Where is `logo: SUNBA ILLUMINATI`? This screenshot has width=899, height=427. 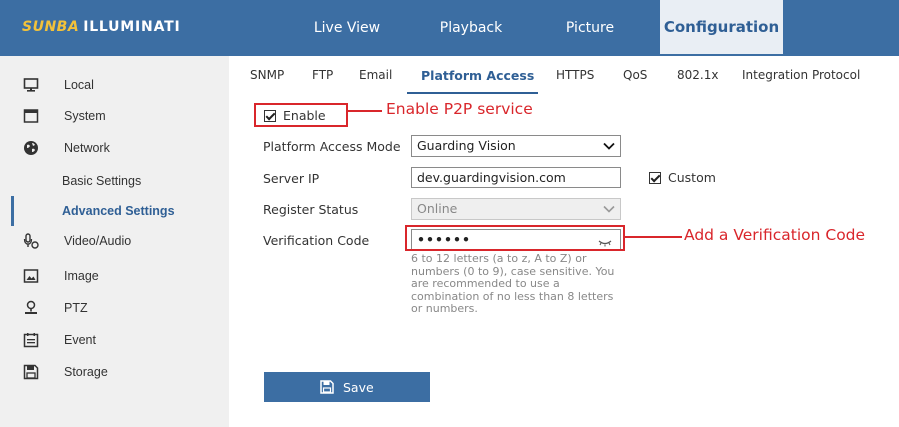 logo: SUNBA ILLUMINATI is located at coordinates (101, 28).